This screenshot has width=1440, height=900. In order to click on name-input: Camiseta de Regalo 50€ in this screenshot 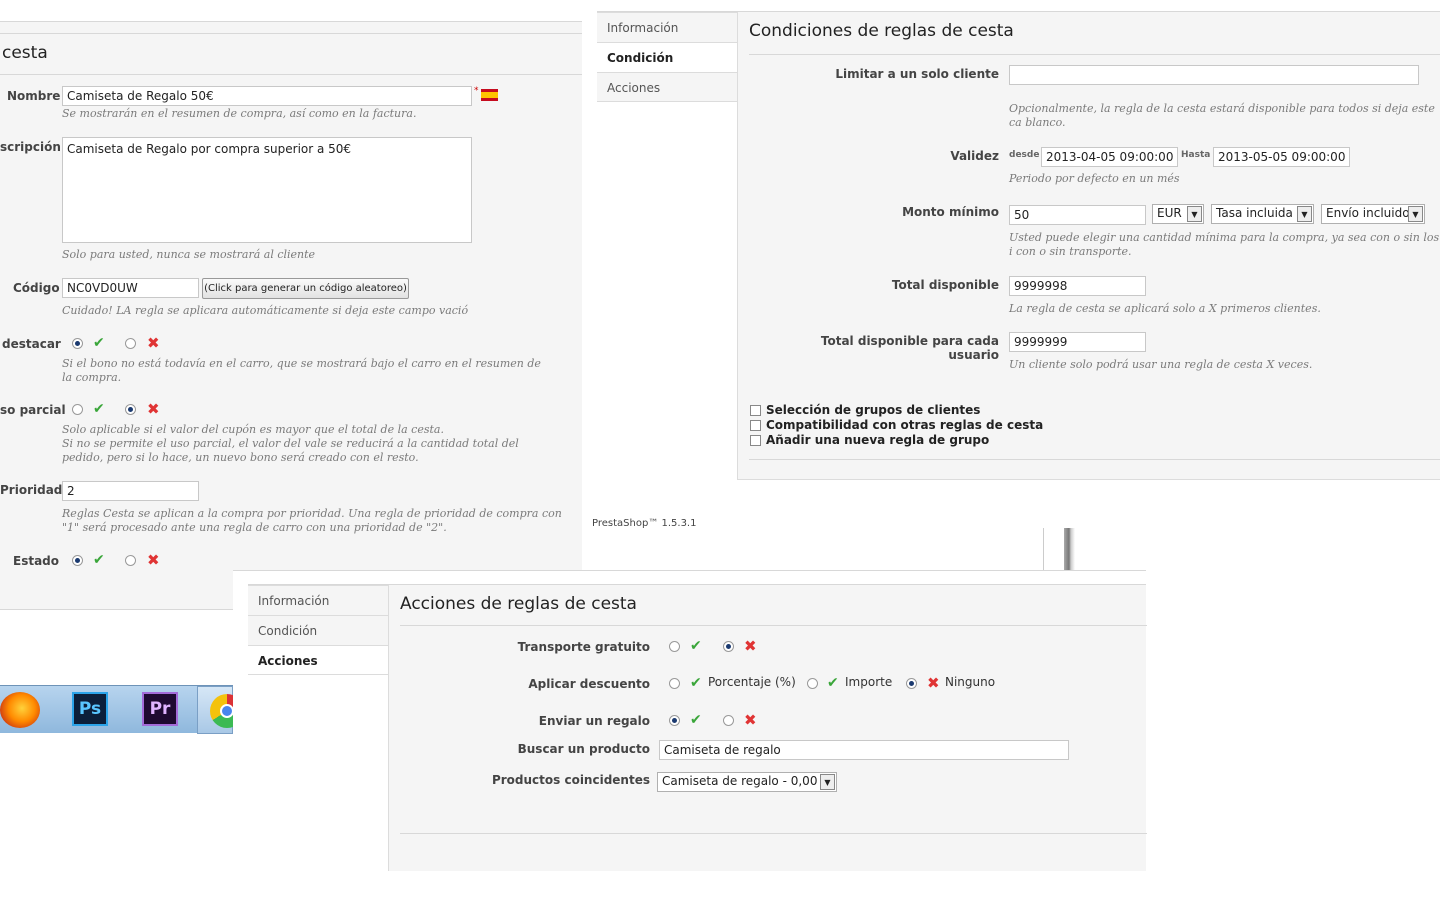, I will do `click(267, 96)`.